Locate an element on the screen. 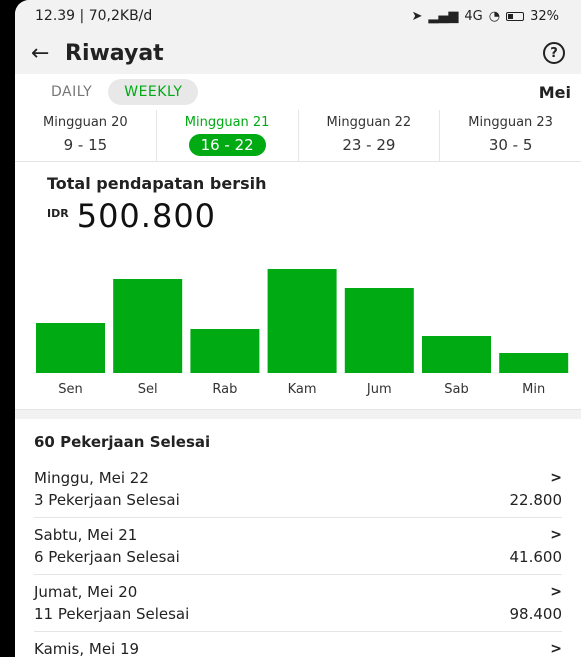 This screenshot has width=581, height=657. battery-icon is located at coordinates (515, 16).